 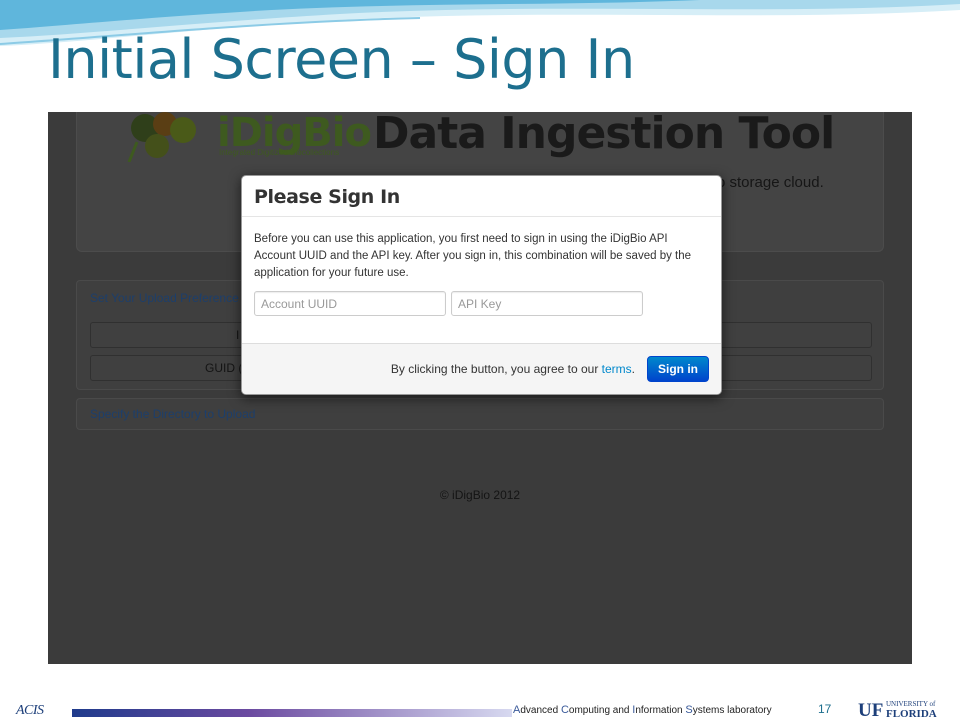 What do you see at coordinates (540, 710) in the screenshot?
I see `lab-word-1: dvanced` at bounding box center [540, 710].